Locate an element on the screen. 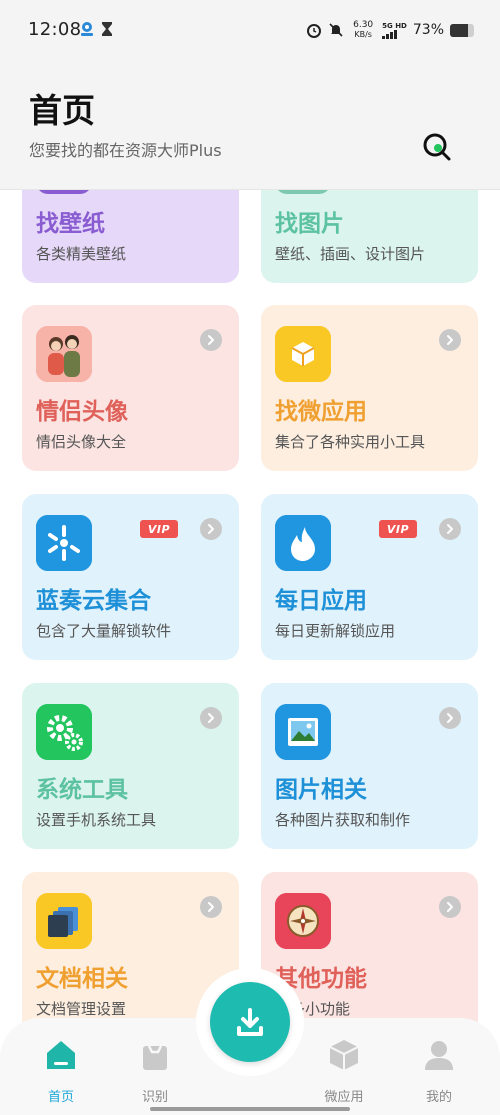 The height and width of the screenshot is (1115, 500). battery-icon is located at coordinates (462, 30).